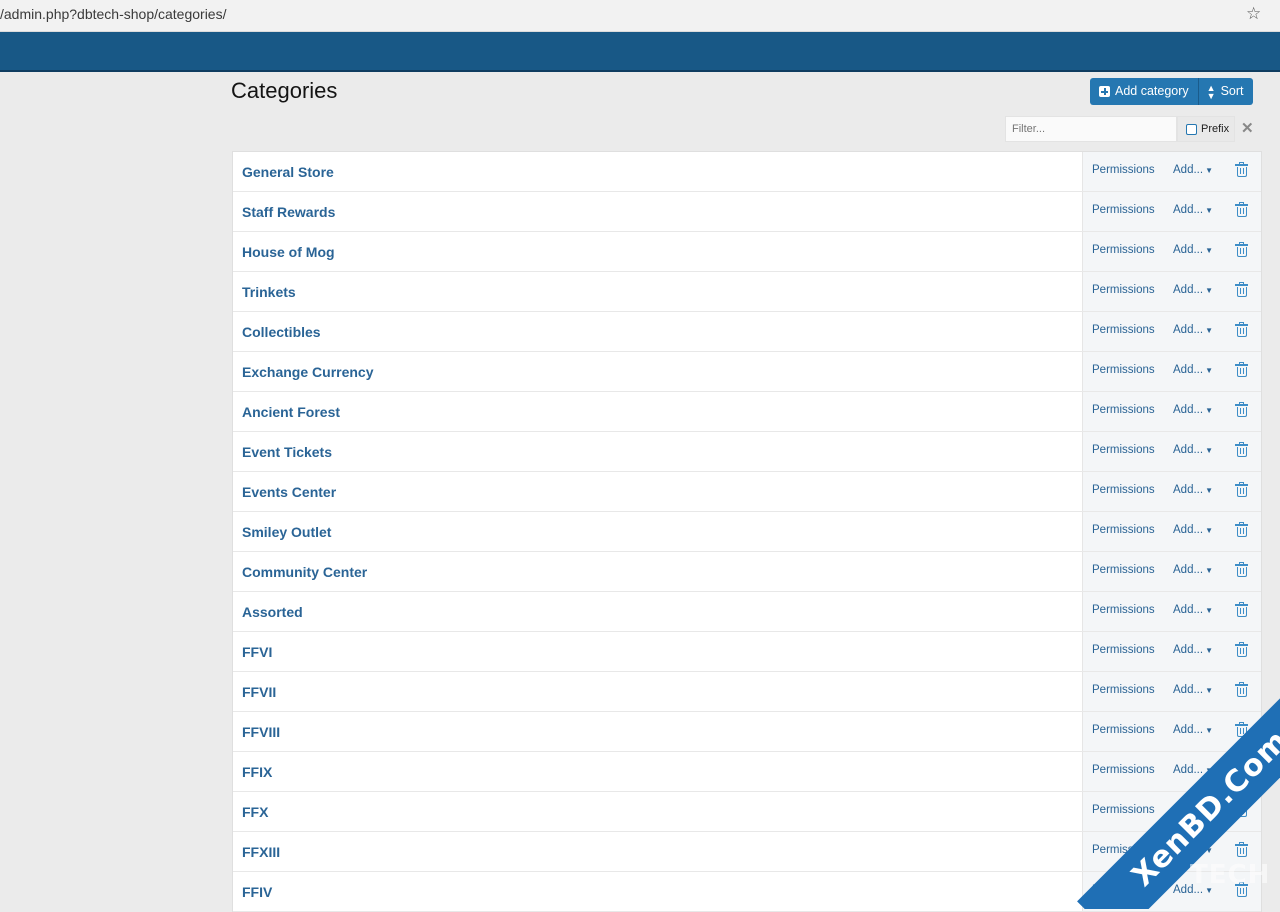 This screenshot has height=912, width=1280. I want to click on category-row: FFVI Permissions Add... ▼, so click(747, 652).